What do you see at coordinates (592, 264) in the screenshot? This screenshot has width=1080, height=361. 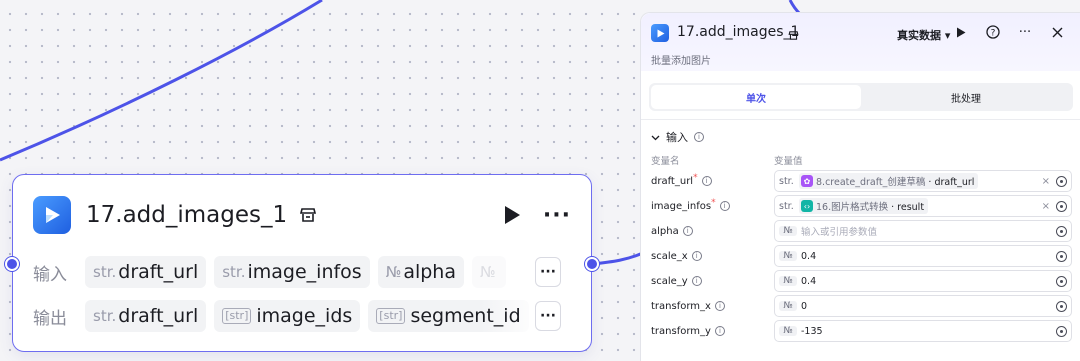 I see `output-port` at bounding box center [592, 264].